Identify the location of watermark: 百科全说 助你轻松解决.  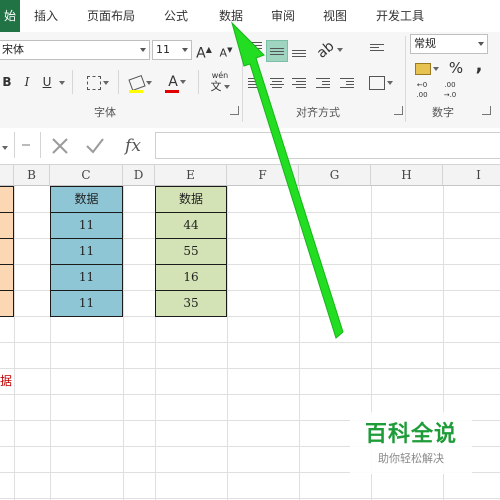
(411, 443).